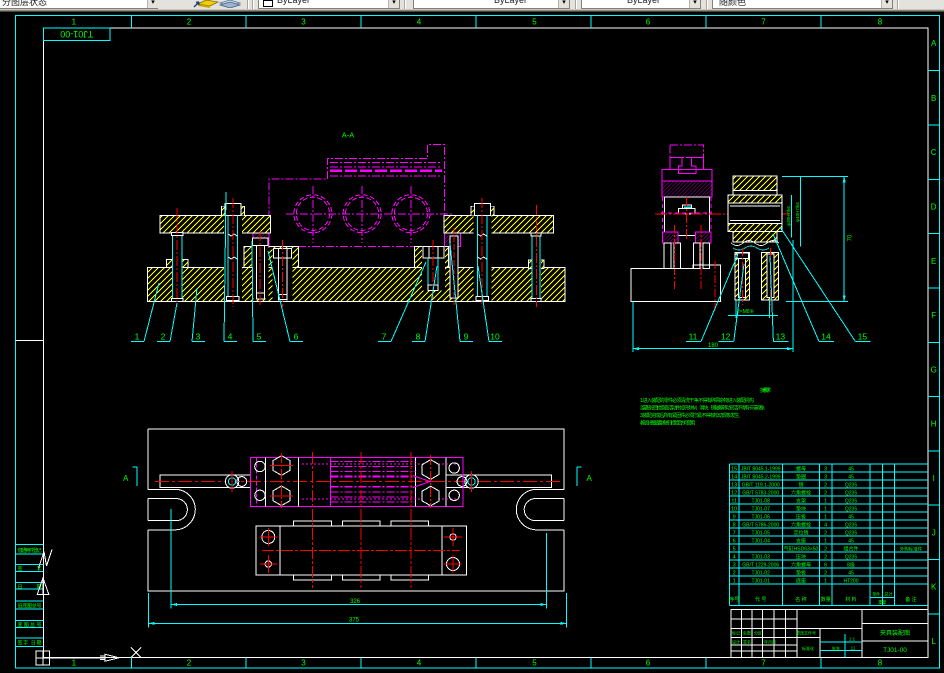 The height and width of the screenshot is (673, 944). I want to click on svg-text: 8级, so click(851, 564).